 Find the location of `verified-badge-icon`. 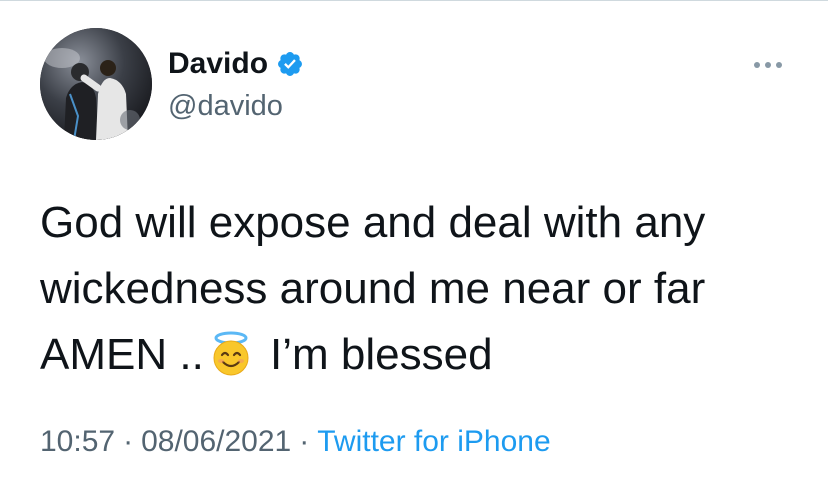

verified-badge-icon is located at coordinates (290, 64).